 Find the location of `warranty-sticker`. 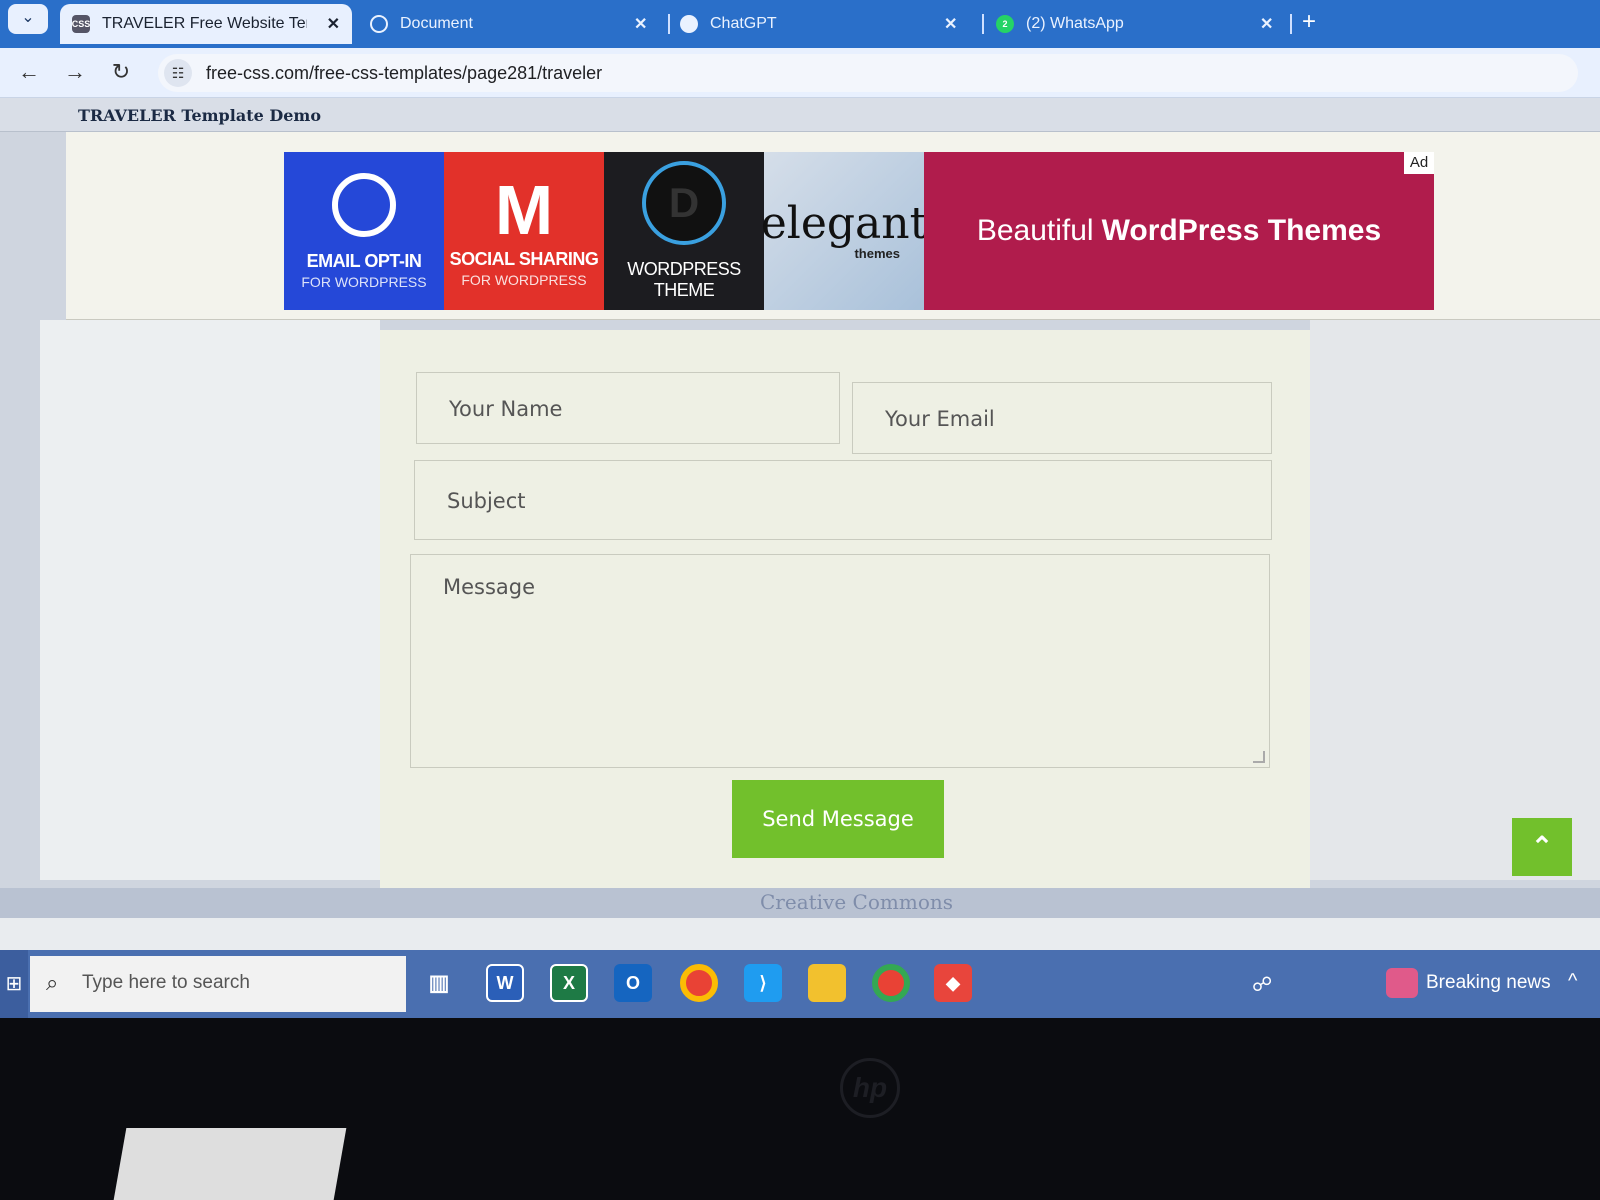

warranty-sticker is located at coordinates (230, 1164).